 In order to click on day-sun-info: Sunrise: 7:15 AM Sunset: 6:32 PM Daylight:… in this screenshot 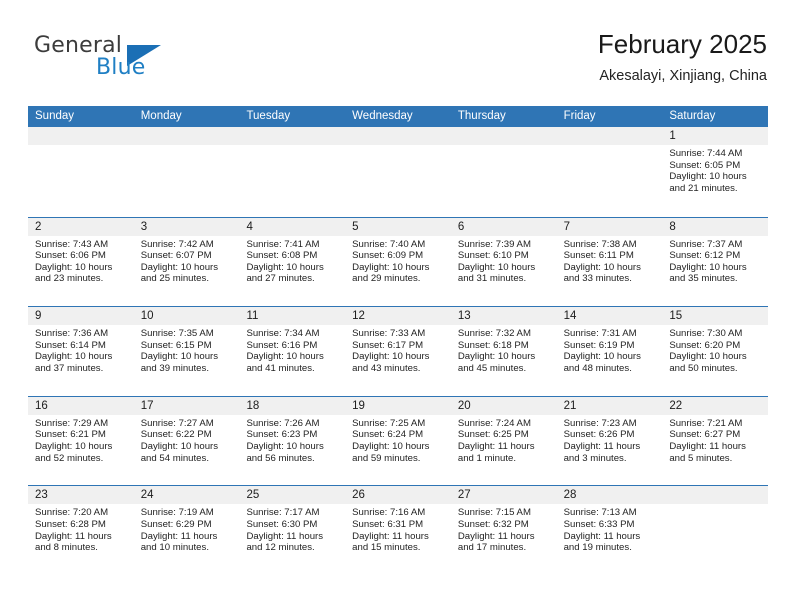, I will do `click(504, 528)`.